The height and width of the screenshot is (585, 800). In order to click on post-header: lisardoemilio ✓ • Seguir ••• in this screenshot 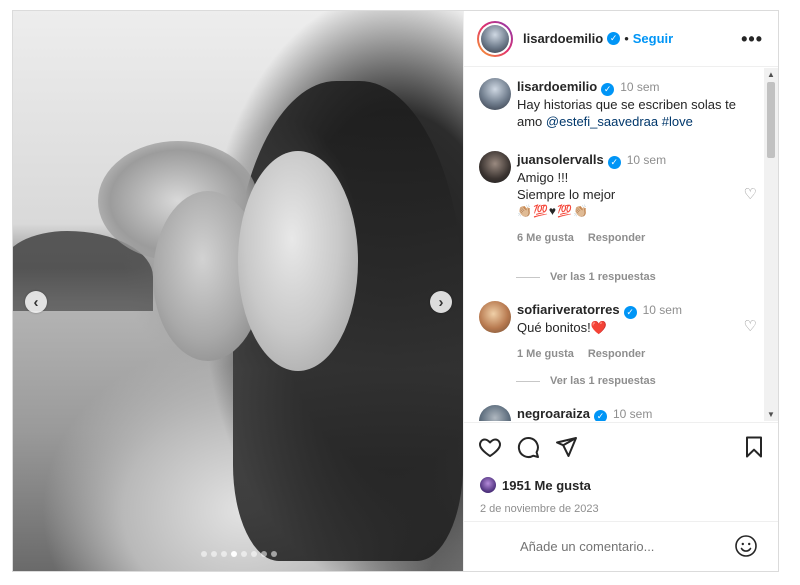, I will do `click(621, 39)`.